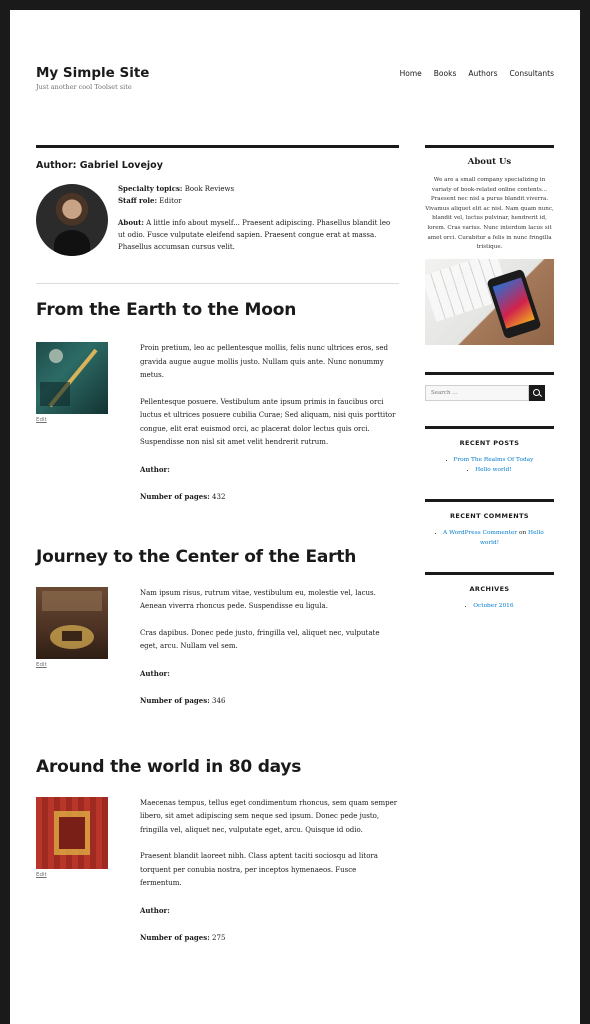  I want to click on book-title: Around the world in 80 days, so click(217, 767).